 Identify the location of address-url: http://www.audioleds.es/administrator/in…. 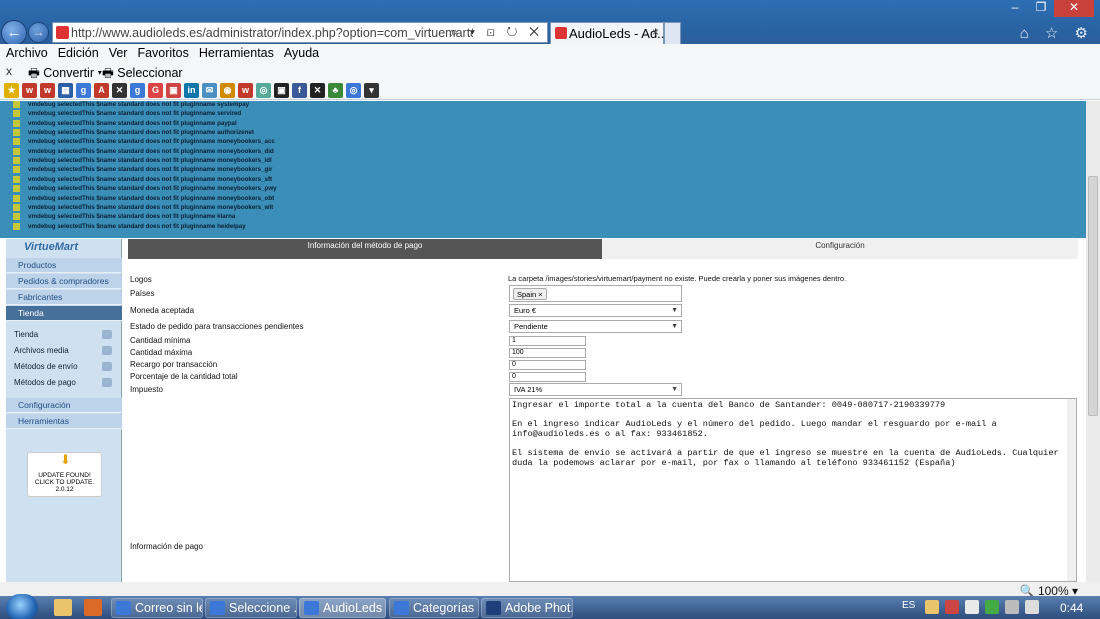
(272, 33).